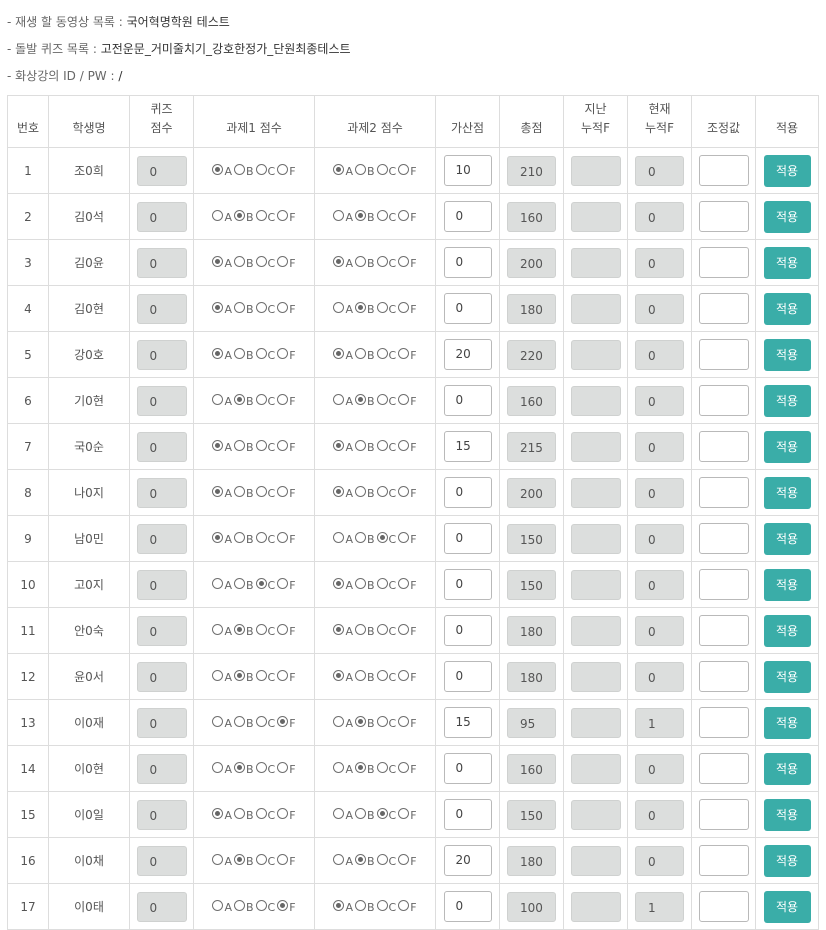  I want to click on bonus-input: 15, so click(467, 722).